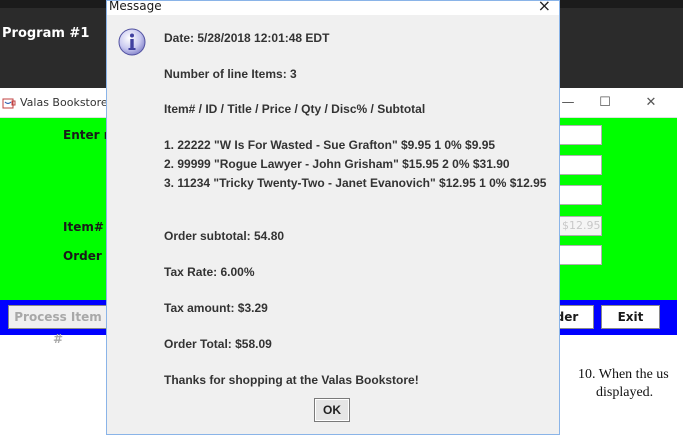  I want to click on book-id-field, so click(580, 165).